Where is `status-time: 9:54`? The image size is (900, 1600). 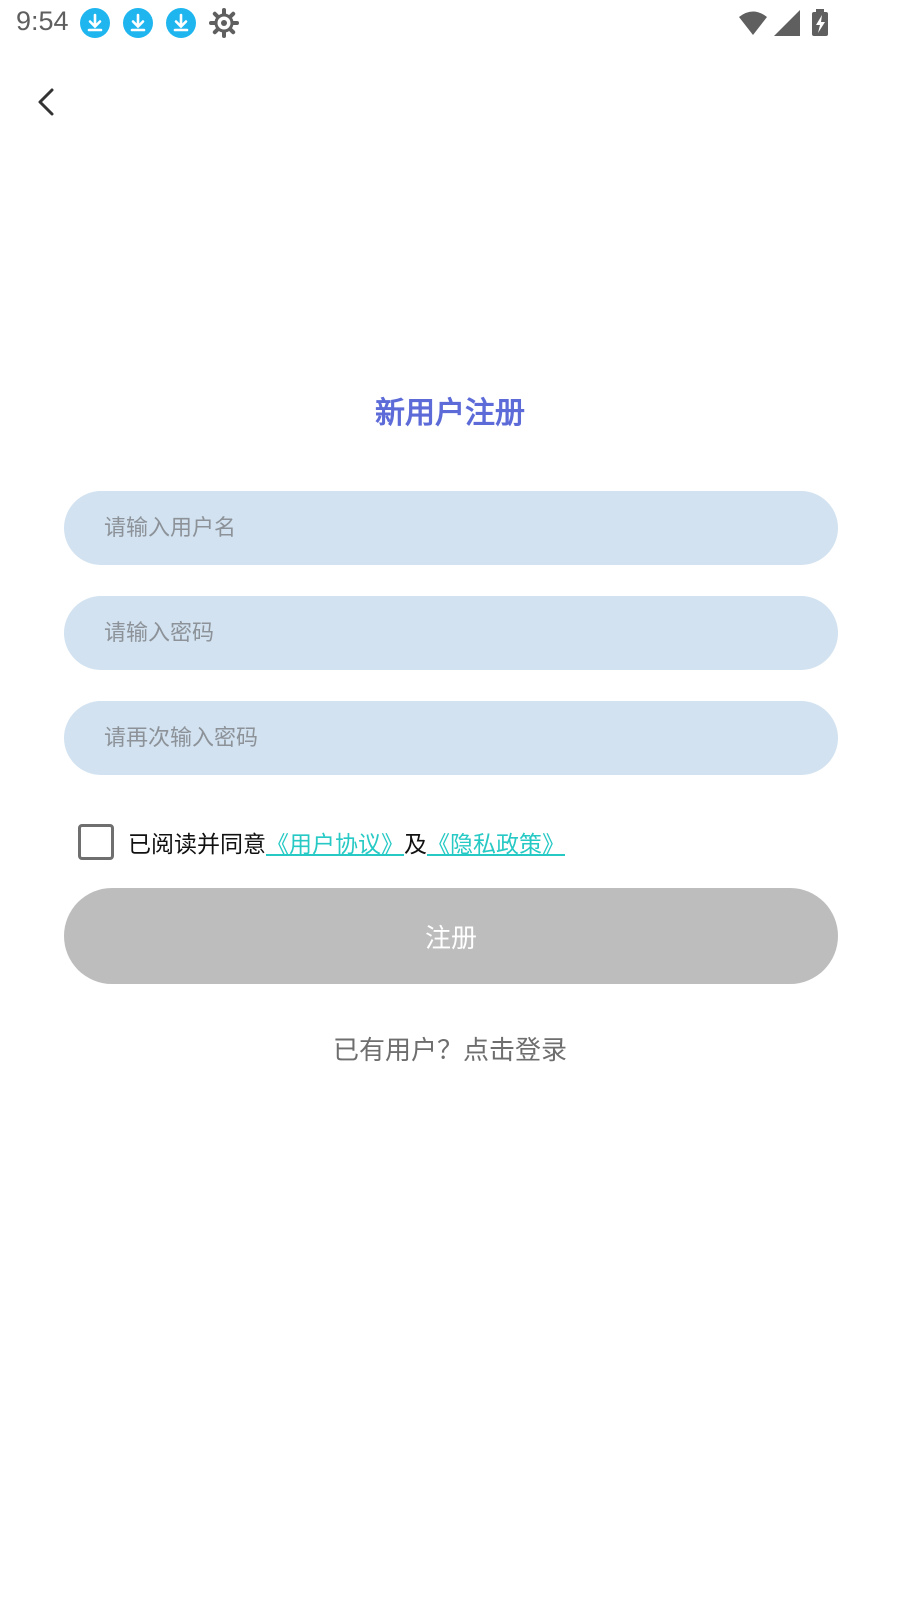
status-time: 9:54 is located at coordinates (42, 21).